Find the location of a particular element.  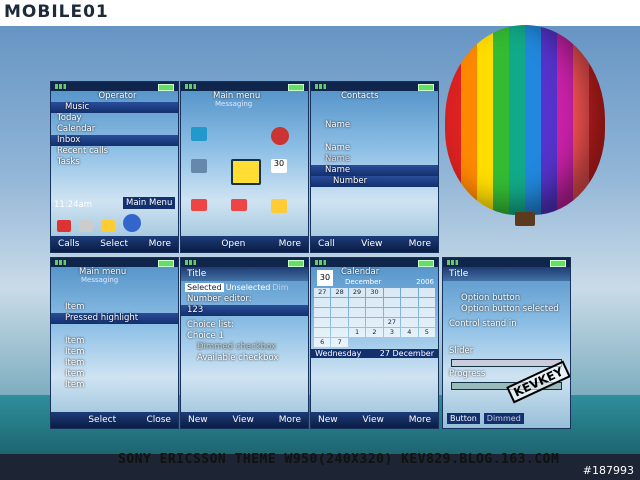

book-icon is located at coordinates (239, 205).